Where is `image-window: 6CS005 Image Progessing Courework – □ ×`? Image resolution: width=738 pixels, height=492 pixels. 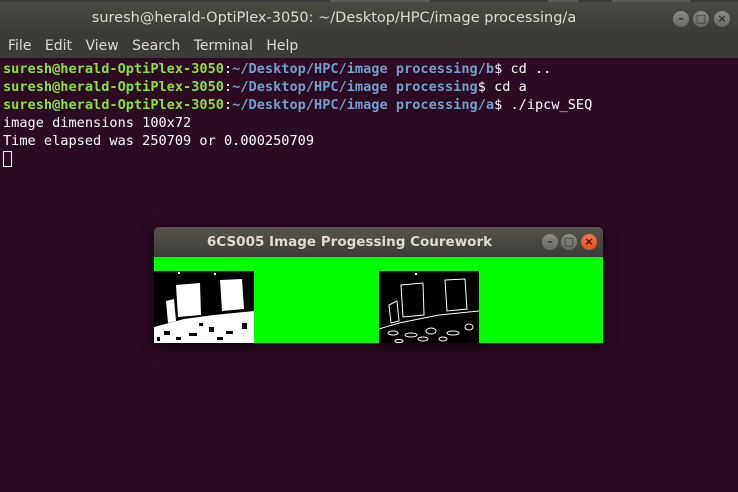 image-window: 6CS005 Image Progessing Courework – □ × is located at coordinates (378, 285).